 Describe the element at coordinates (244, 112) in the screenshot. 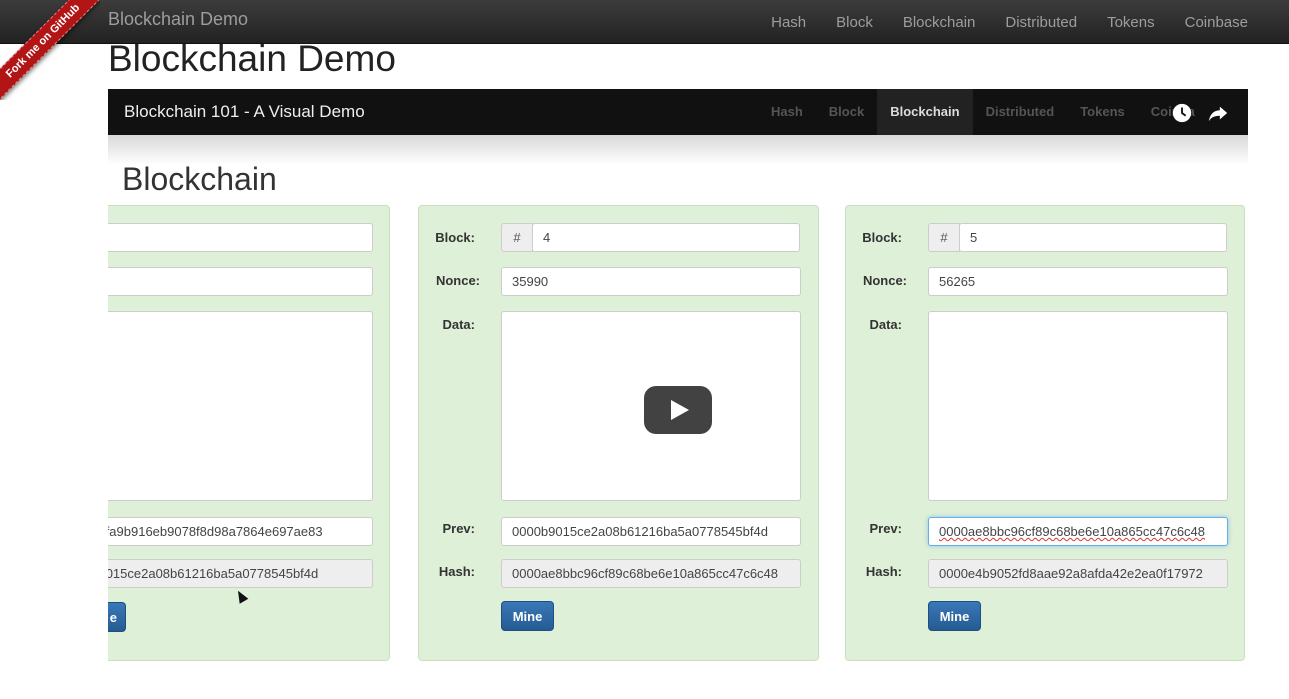

I see `video-title: Blockchain 101 - A Visual Demo` at that location.